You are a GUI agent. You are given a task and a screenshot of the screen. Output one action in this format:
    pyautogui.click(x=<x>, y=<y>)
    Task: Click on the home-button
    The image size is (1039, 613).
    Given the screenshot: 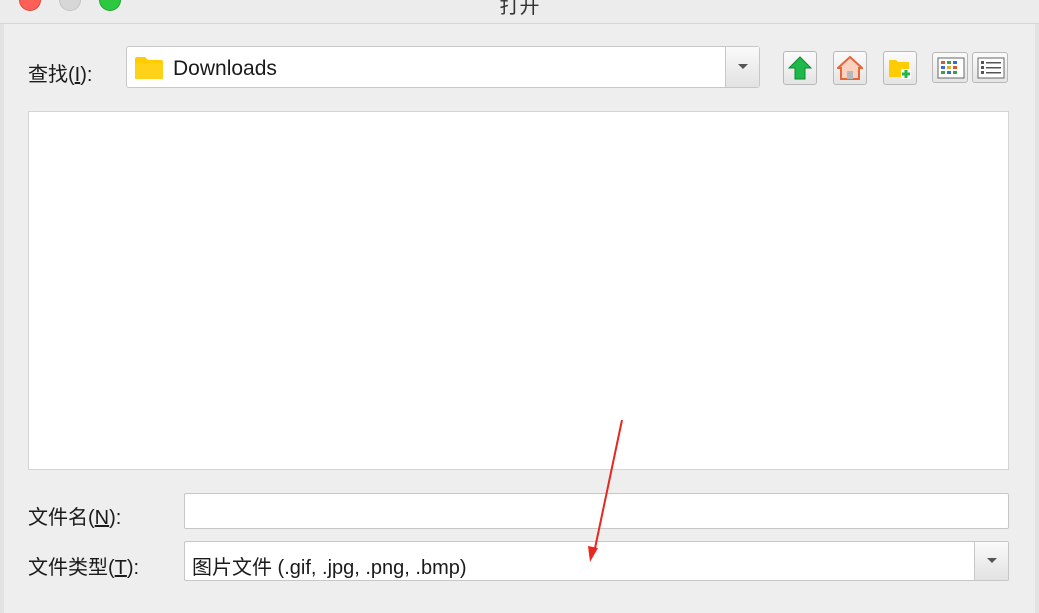 What is the action you would take?
    pyautogui.click(x=850, y=68)
    